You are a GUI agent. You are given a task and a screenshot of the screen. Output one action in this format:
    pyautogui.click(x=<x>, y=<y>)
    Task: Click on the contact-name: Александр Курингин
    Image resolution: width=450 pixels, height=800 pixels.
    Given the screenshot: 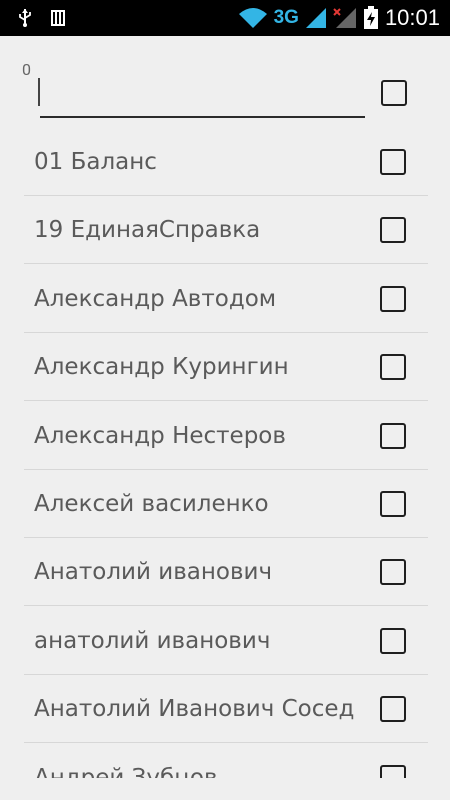 What is the action you would take?
    pyautogui.click(x=161, y=367)
    